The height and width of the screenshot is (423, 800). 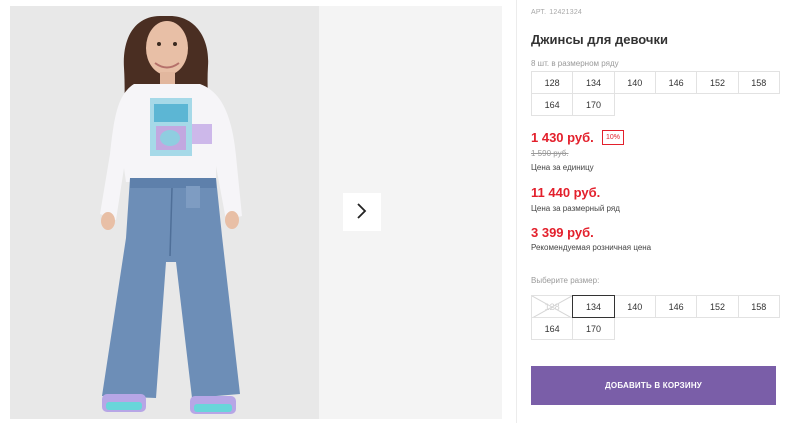 I want to click on unit-price: 1 430 руб., so click(x=562, y=137).